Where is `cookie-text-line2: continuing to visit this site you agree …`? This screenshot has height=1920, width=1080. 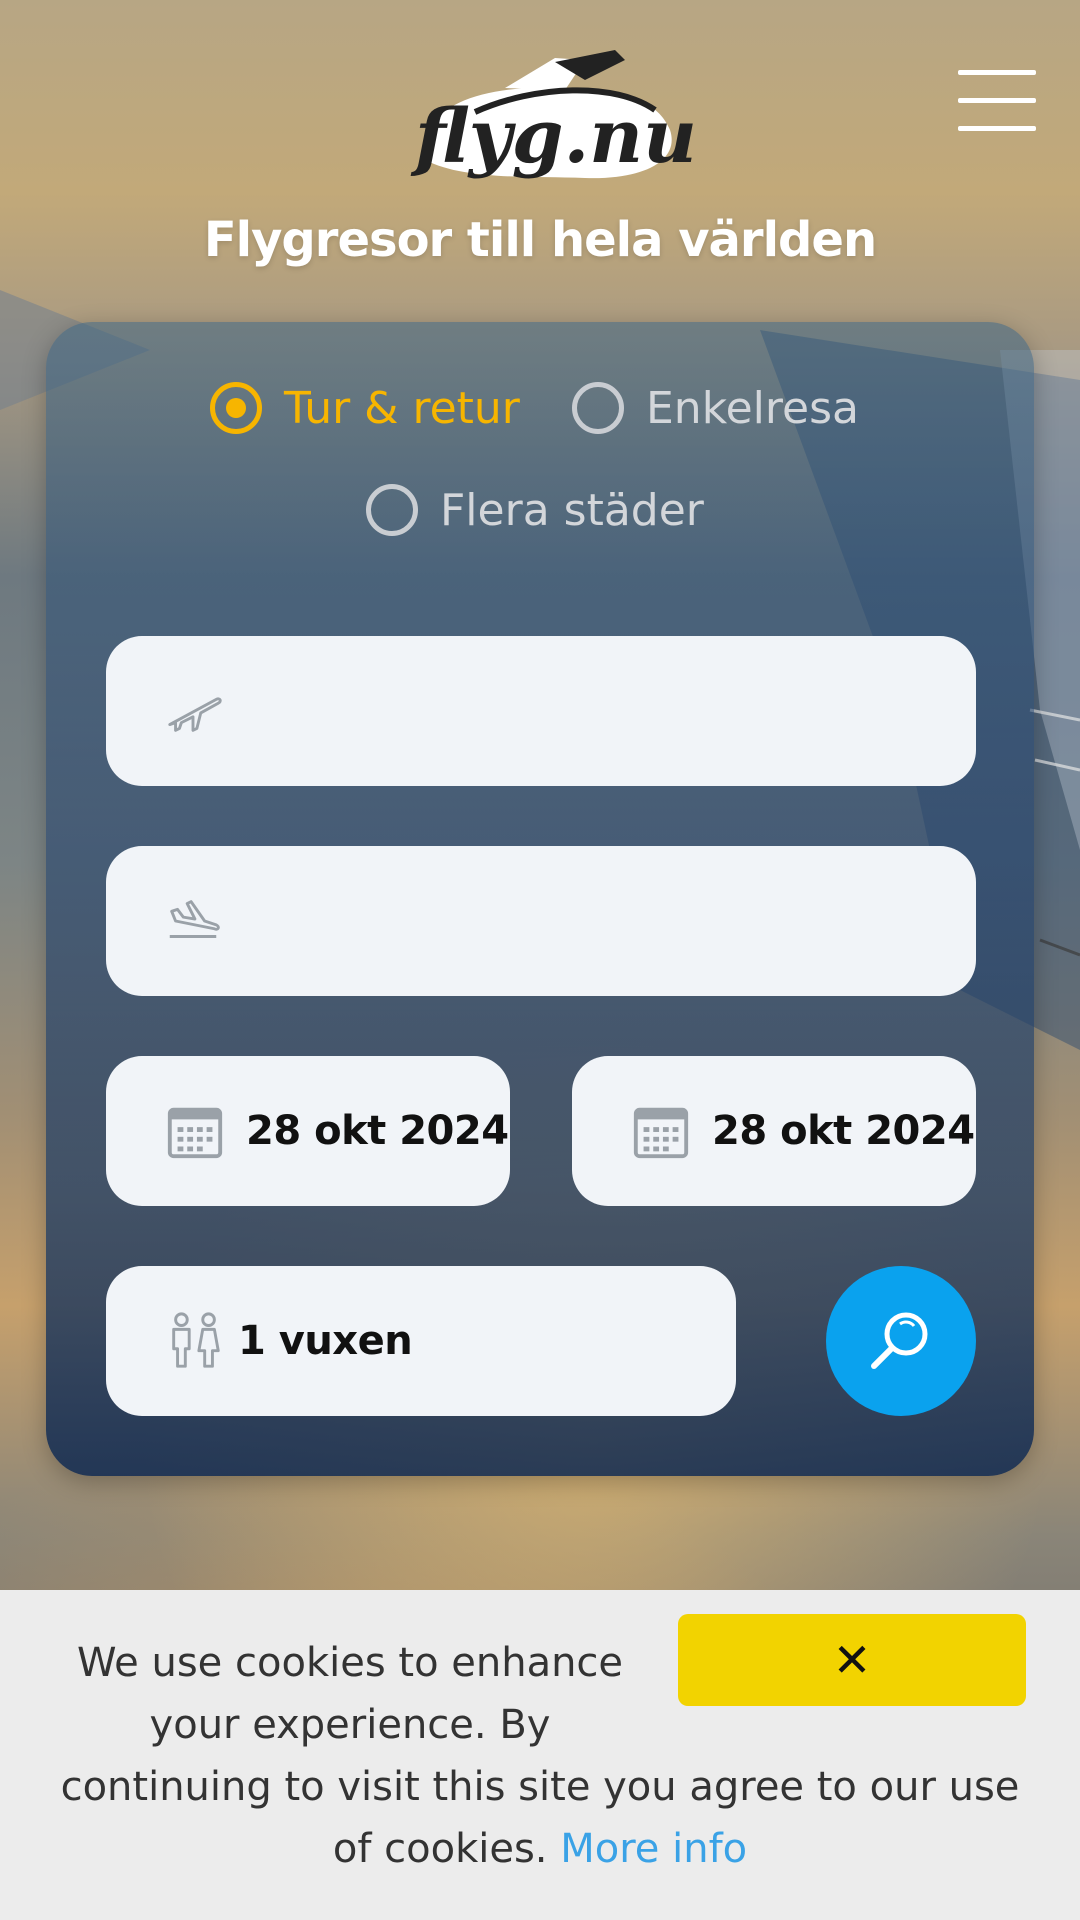
cookie-text-line2: continuing to visit this site you agree … is located at coordinates (540, 1818).